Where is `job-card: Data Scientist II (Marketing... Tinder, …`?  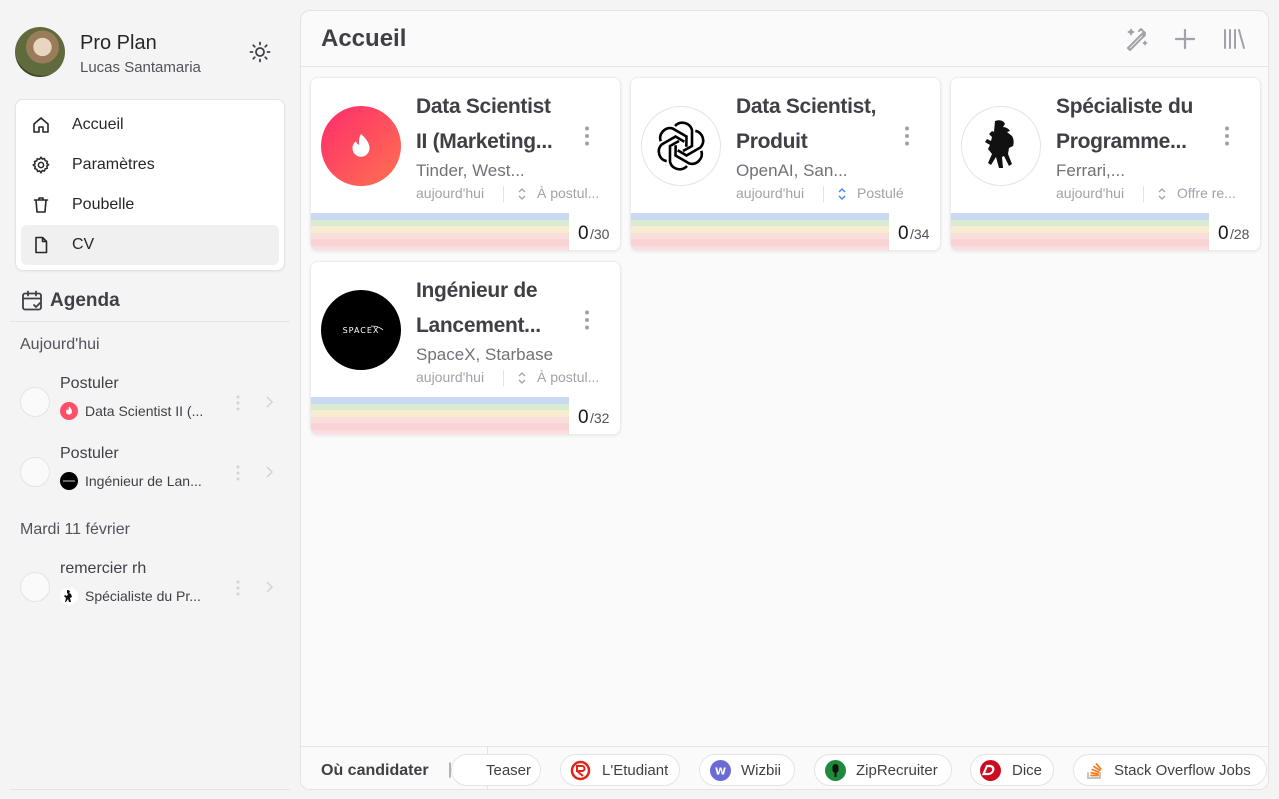
job-card: Data Scientist II (Marketing... Tinder, … is located at coordinates (465, 164).